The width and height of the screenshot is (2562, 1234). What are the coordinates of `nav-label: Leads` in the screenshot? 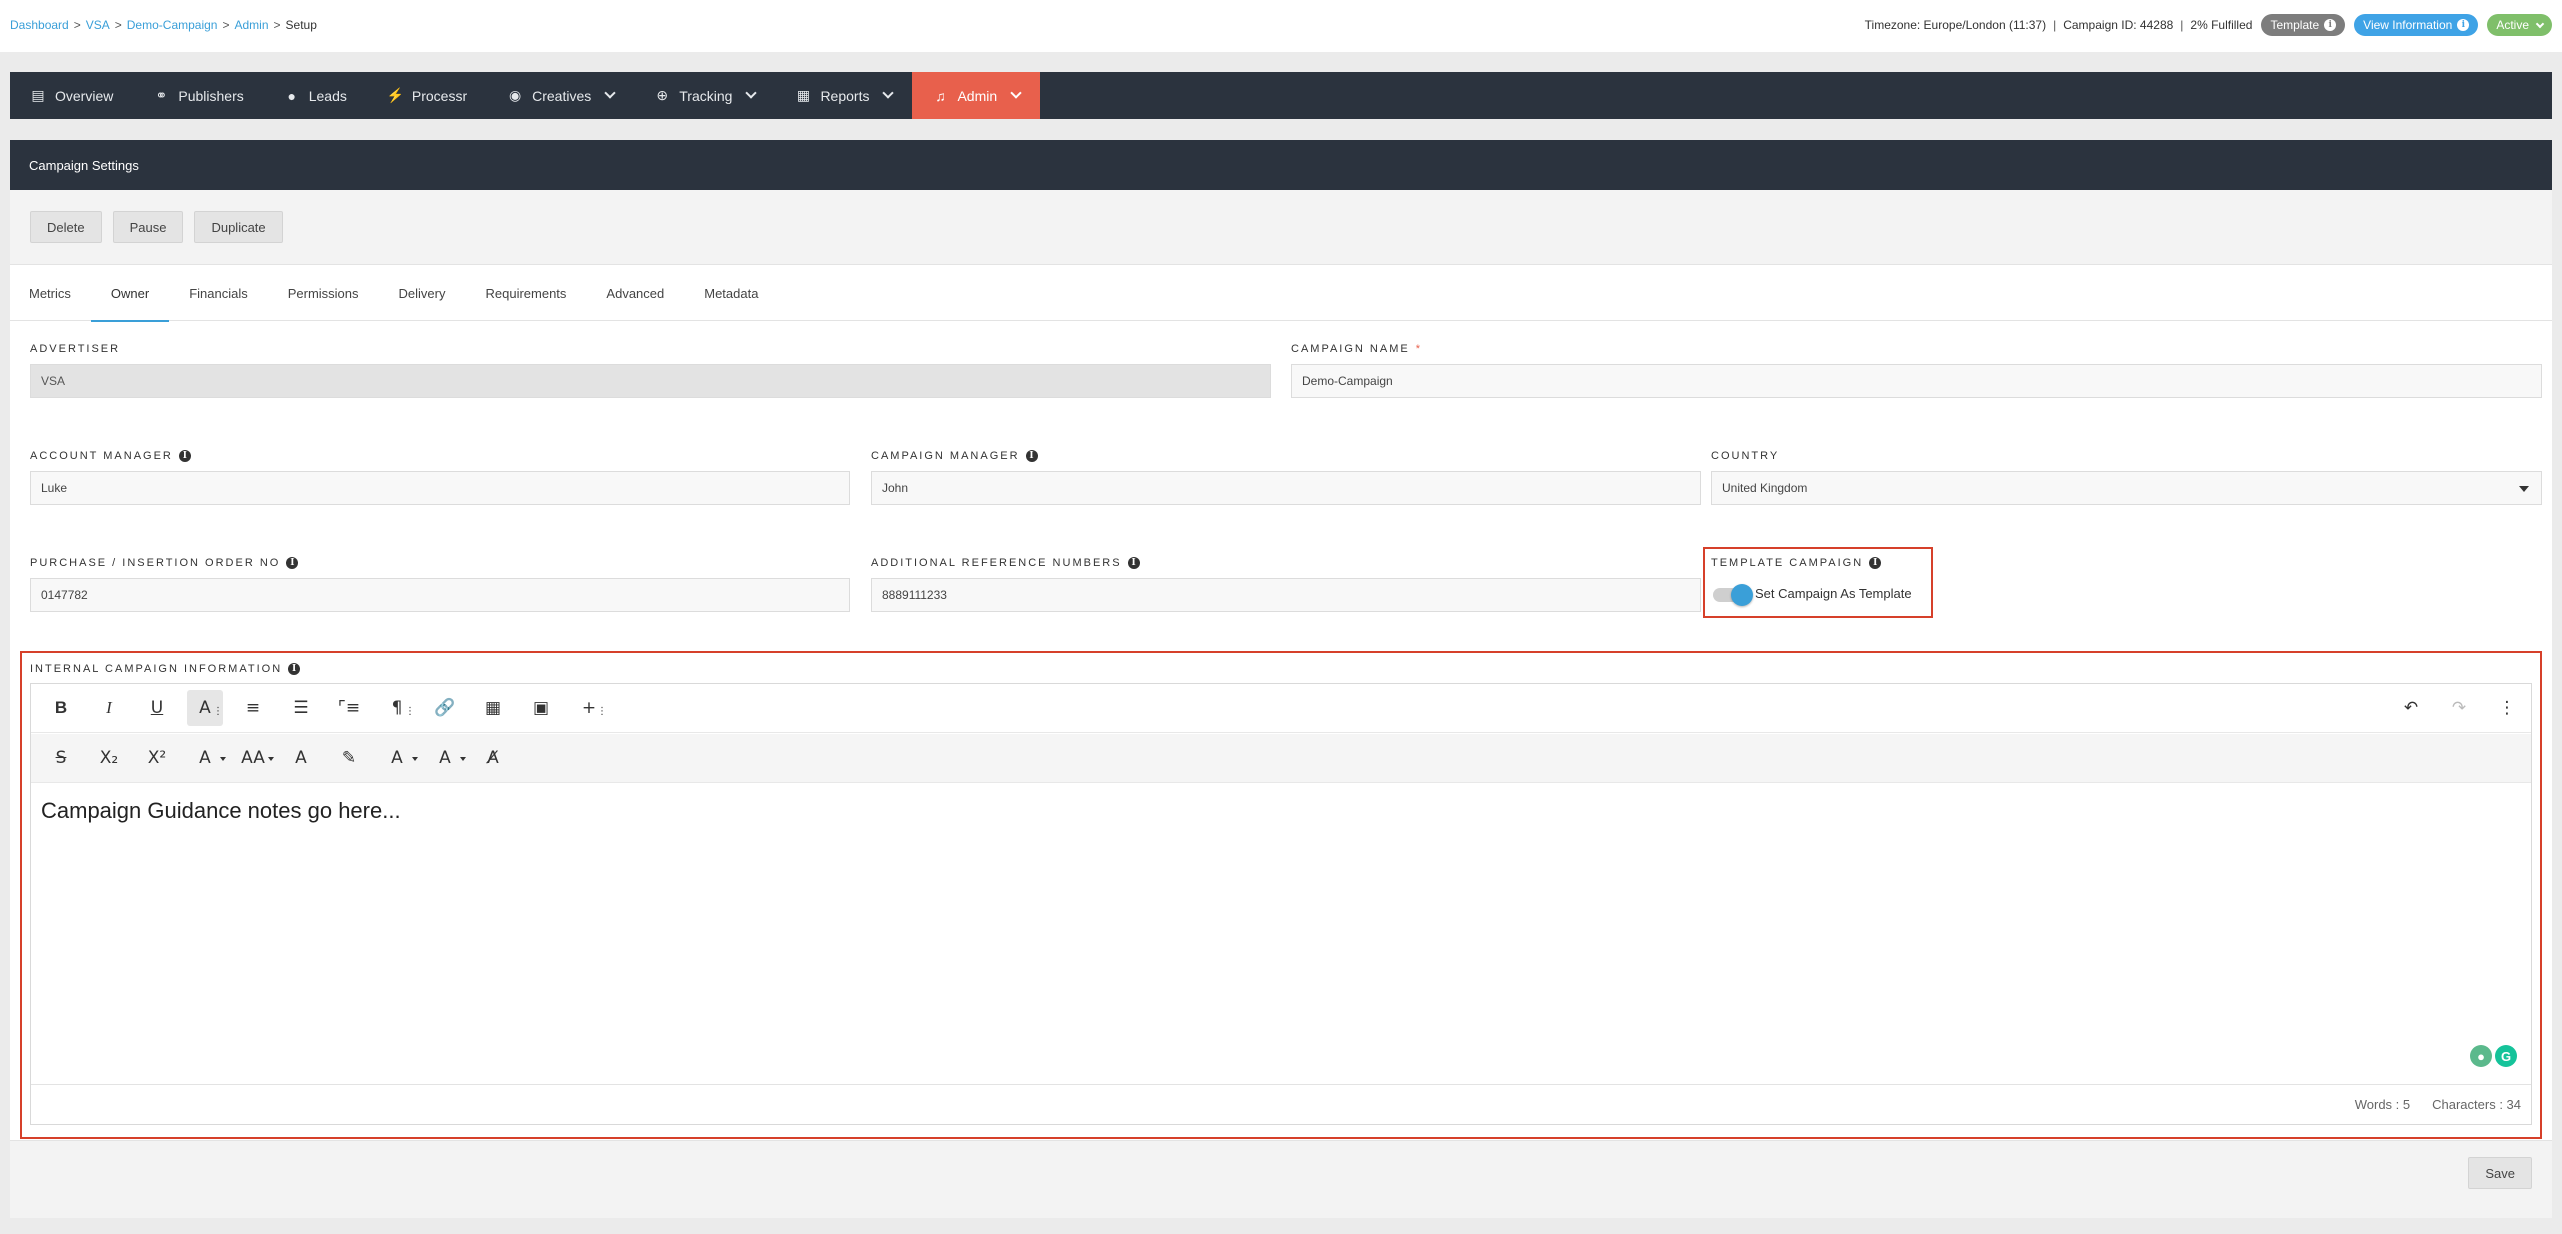 It's located at (327, 95).